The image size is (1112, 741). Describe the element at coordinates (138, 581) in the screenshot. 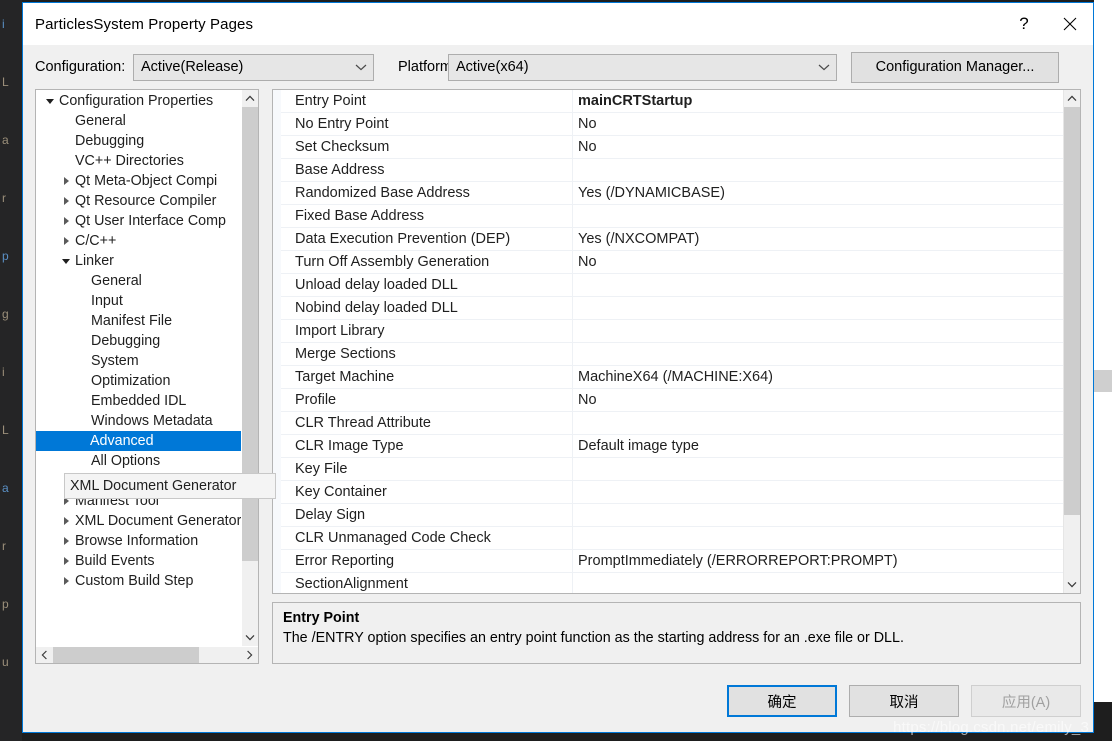

I see `tree-item-custom-build-step: Custom Build Step` at that location.